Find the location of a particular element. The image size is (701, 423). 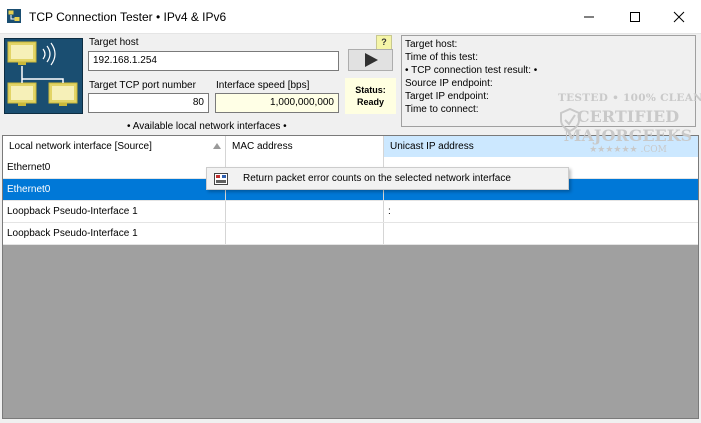

result-target-host: Target host: is located at coordinates (431, 44).